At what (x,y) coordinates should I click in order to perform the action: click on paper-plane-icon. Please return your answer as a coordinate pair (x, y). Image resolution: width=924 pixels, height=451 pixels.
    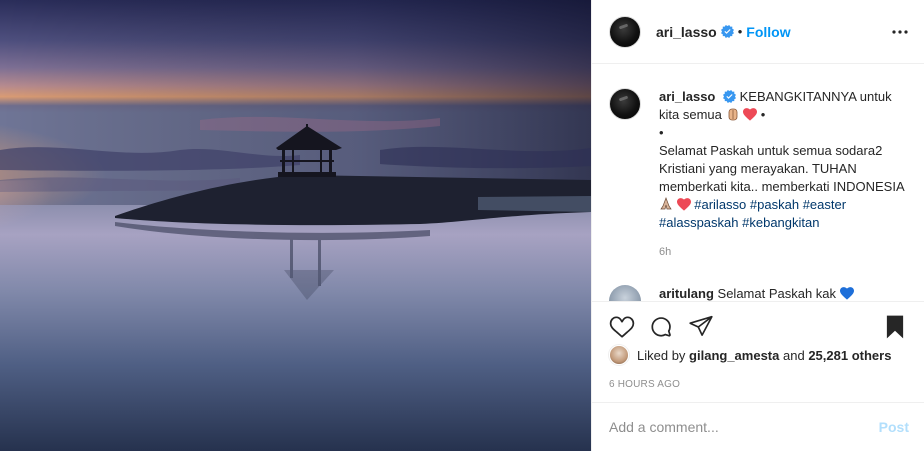
    Looking at the image, I should click on (701, 327).